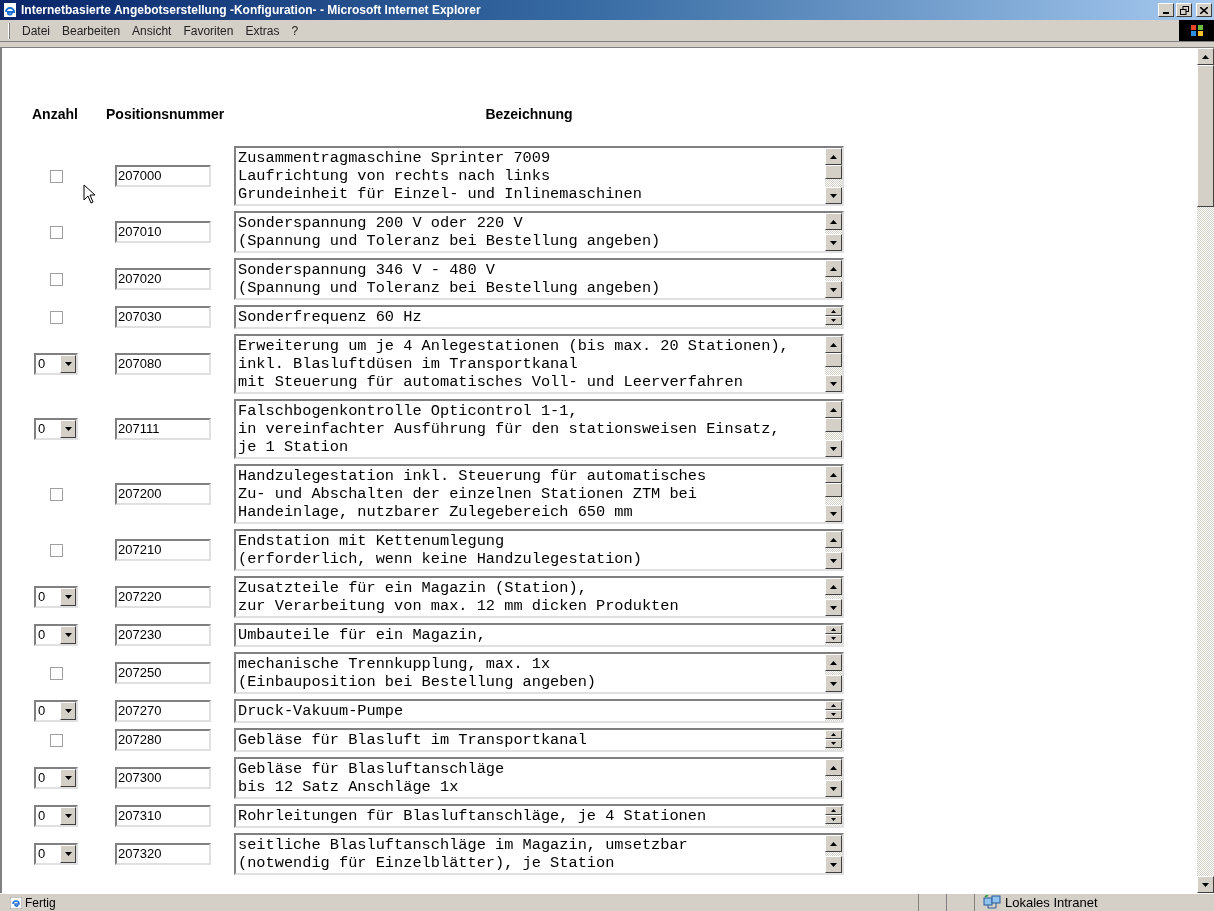 The image size is (1214, 911). What do you see at coordinates (163, 635) in the screenshot?
I see `position-number-field: 207230` at bounding box center [163, 635].